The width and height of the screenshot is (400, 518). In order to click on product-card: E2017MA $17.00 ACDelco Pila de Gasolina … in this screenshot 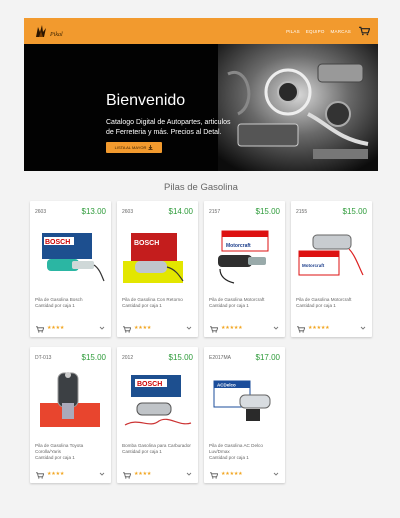, I will do `click(244, 415)`.